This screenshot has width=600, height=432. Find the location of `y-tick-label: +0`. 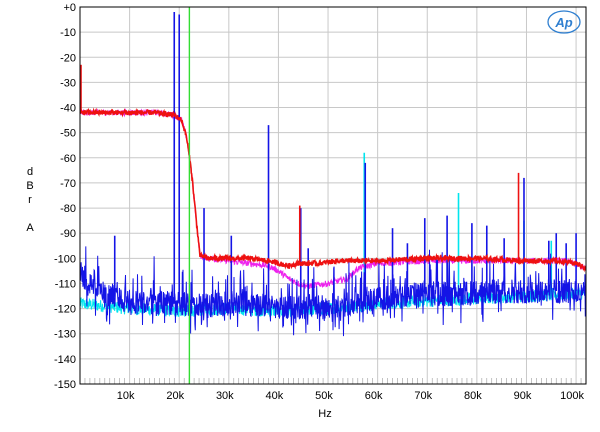

y-tick-label: +0 is located at coordinates (69, 8).